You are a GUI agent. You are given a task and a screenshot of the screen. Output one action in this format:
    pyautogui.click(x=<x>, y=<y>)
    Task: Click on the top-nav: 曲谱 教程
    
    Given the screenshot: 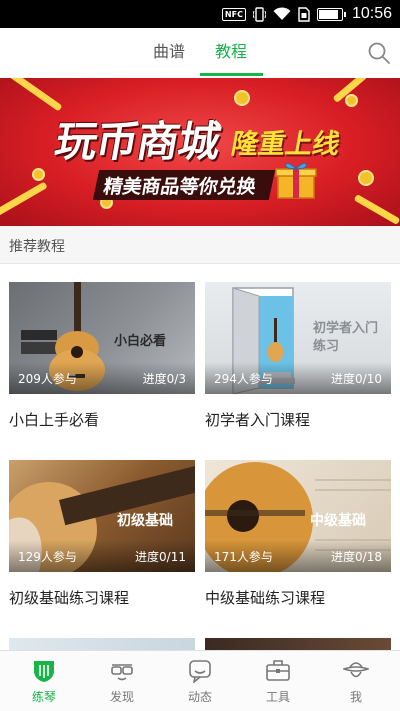 What is the action you would take?
    pyautogui.click(x=200, y=53)
    